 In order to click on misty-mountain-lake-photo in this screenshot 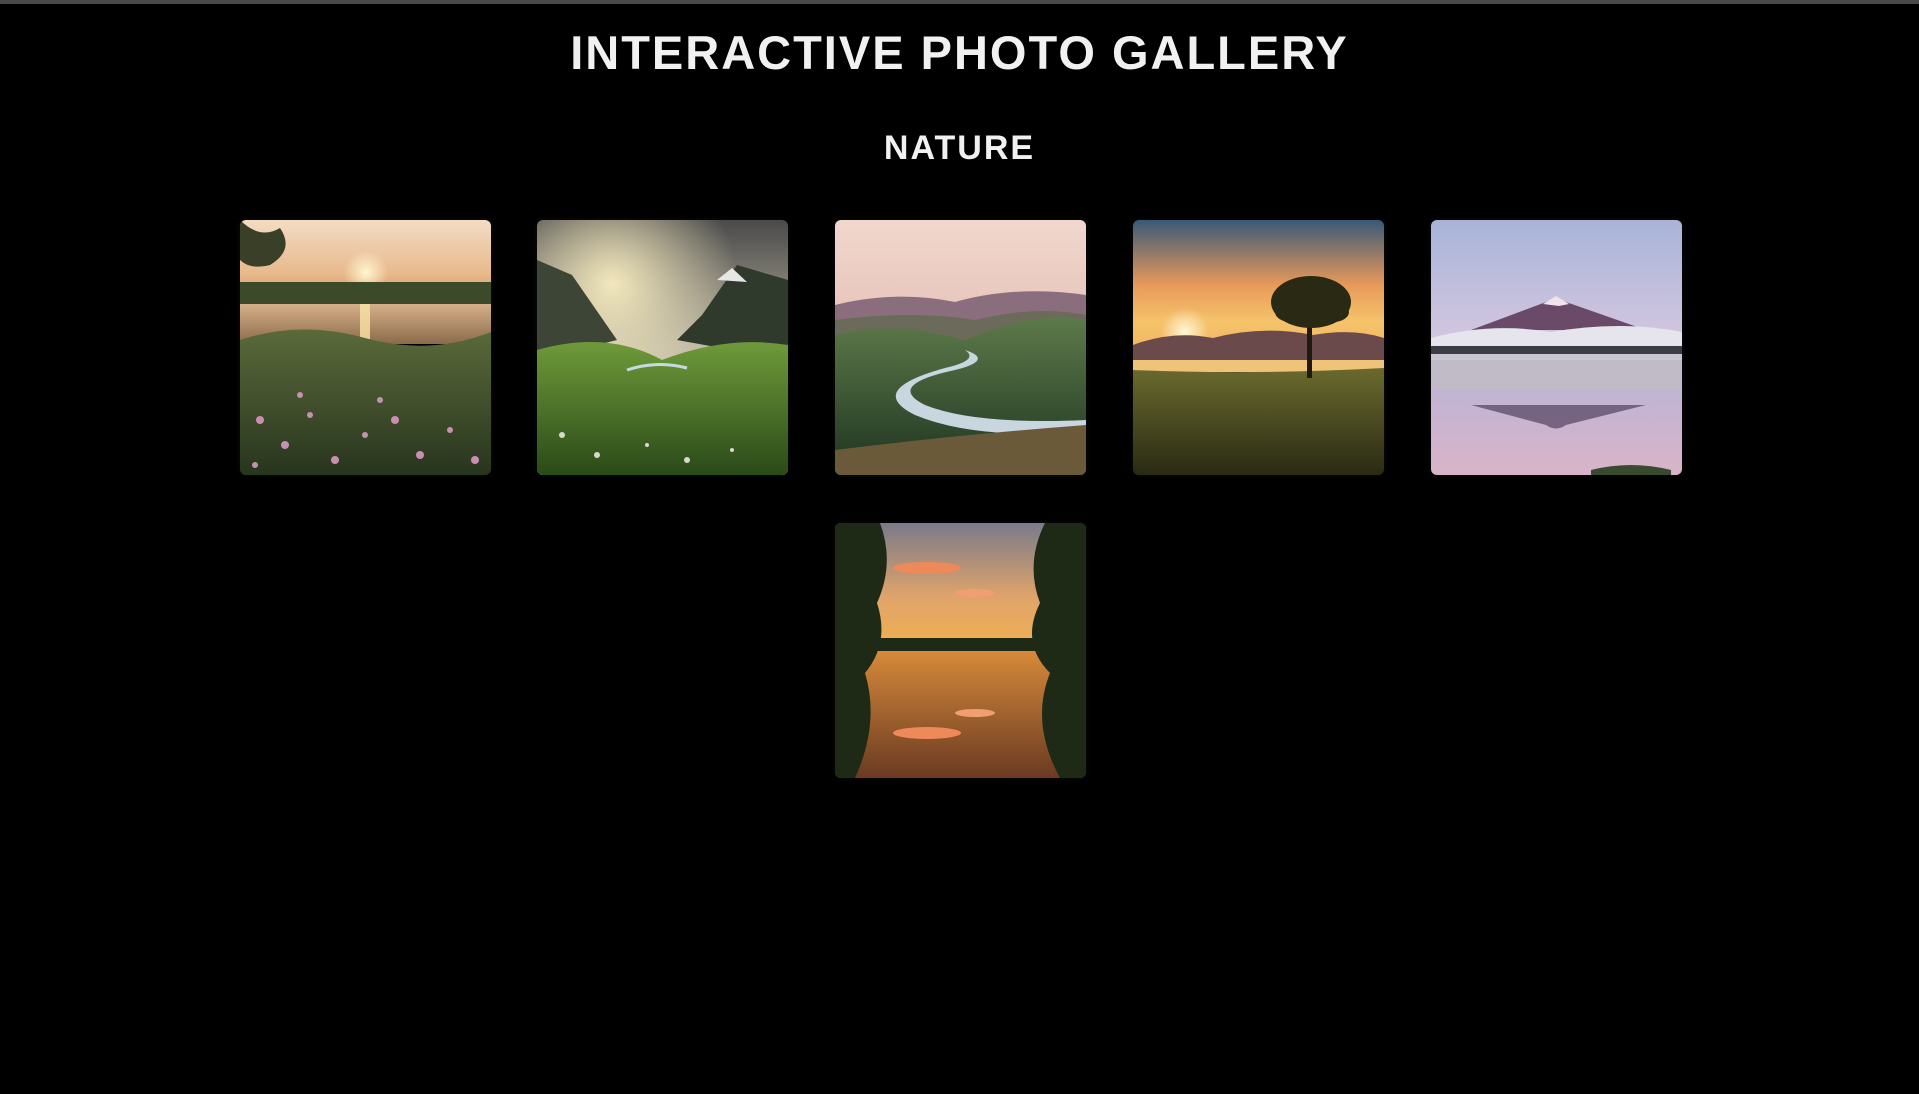, I will do `click(1556, 347)`.